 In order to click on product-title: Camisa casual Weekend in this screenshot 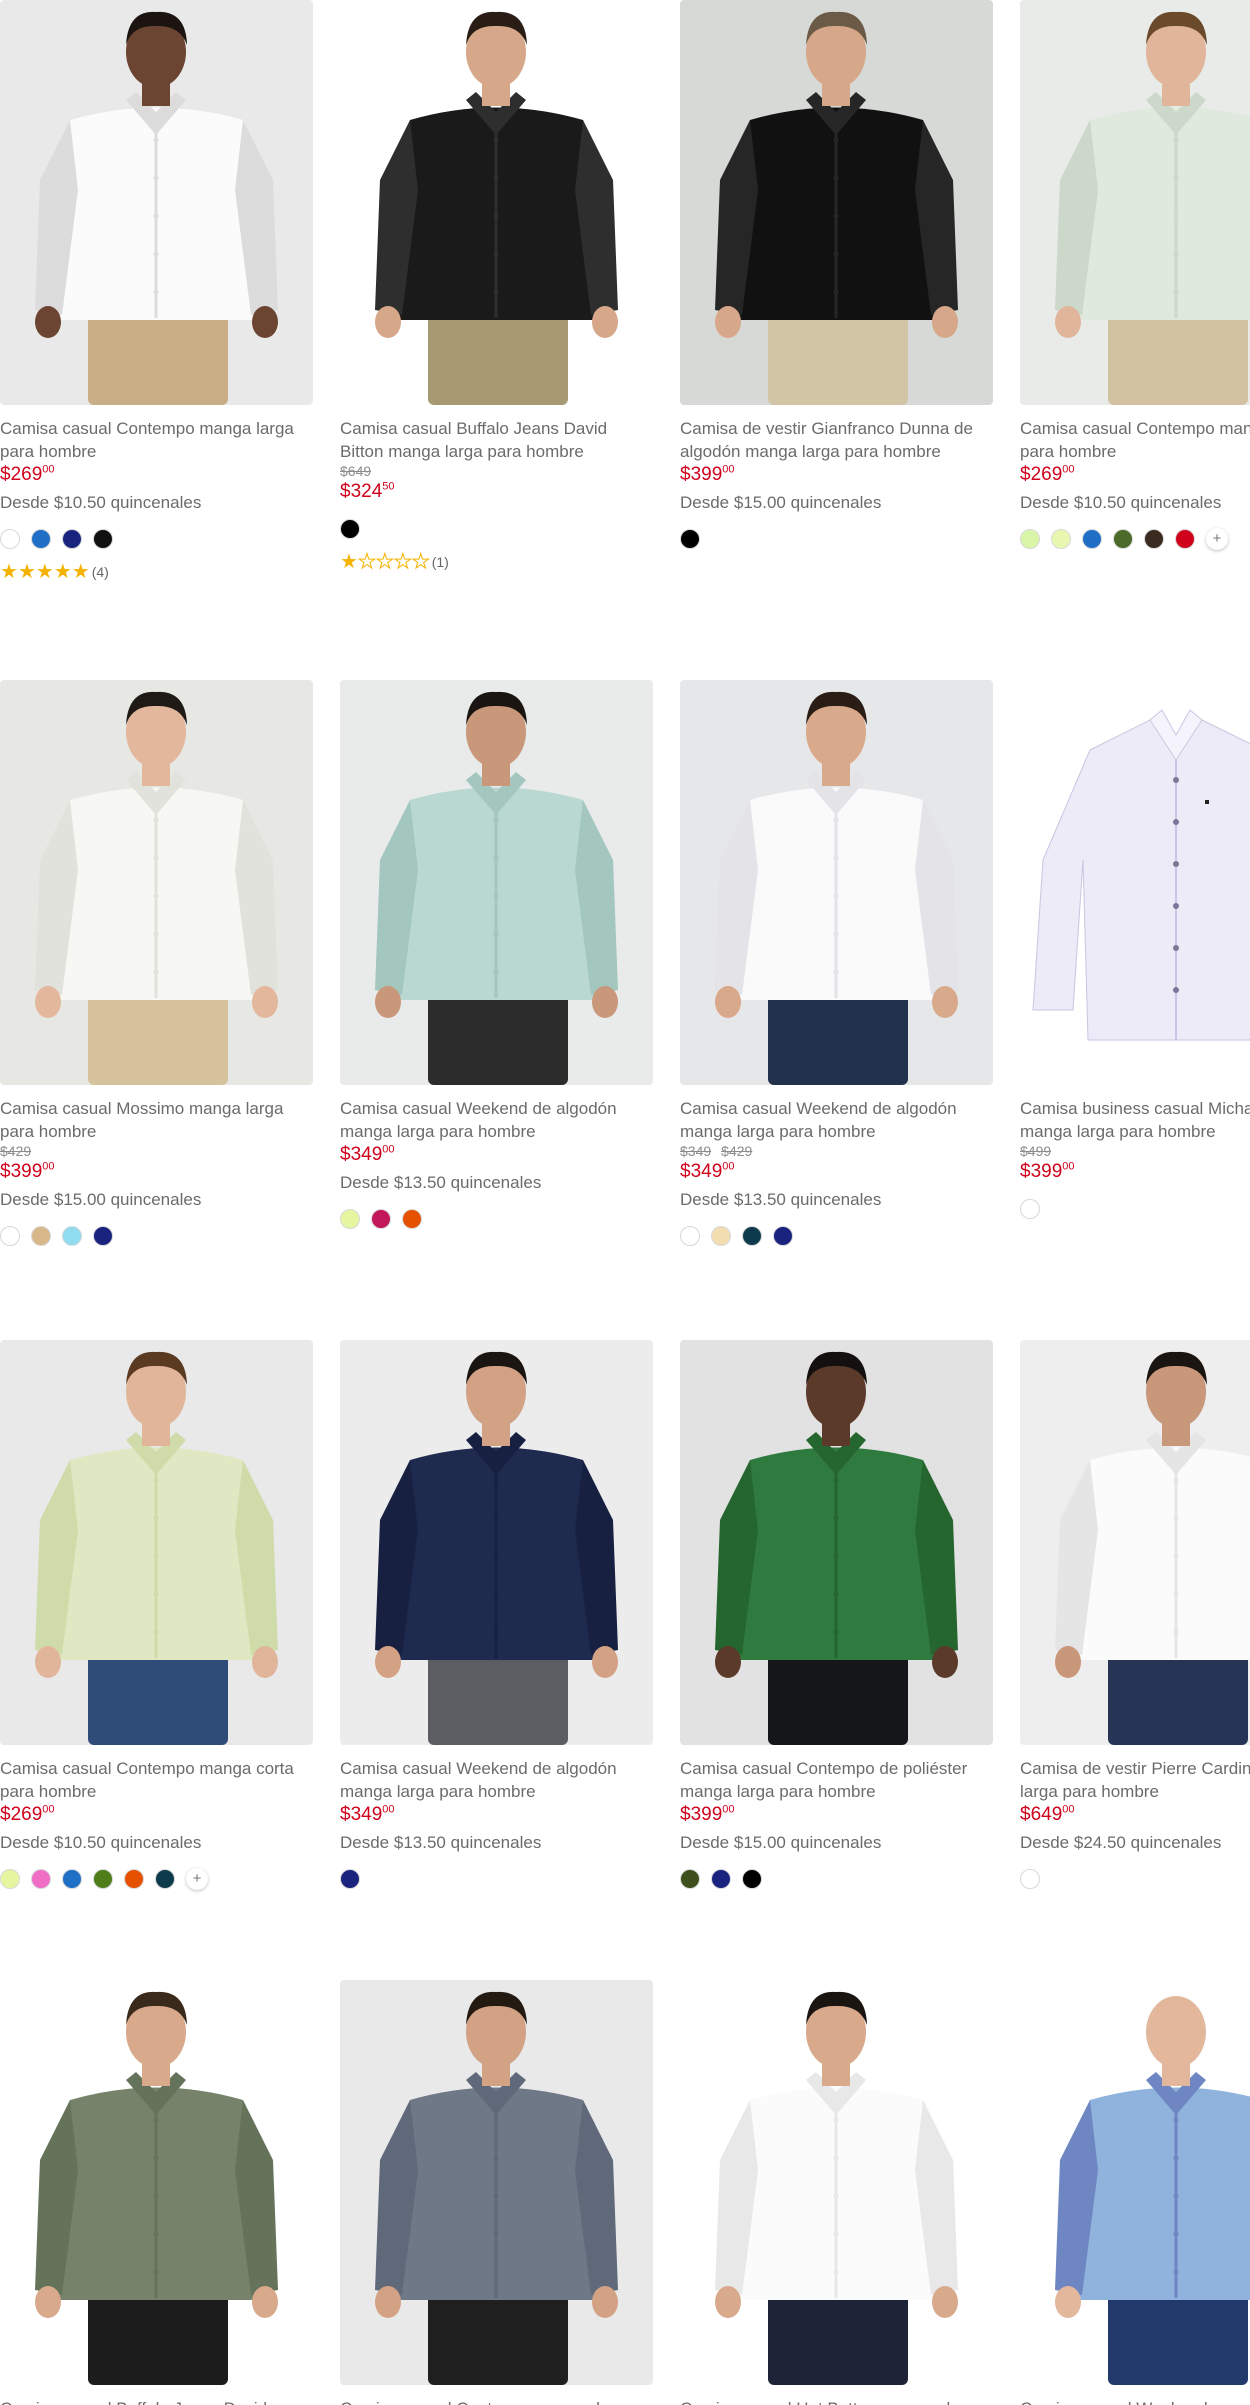, I will do `click(1135, 2401)`.